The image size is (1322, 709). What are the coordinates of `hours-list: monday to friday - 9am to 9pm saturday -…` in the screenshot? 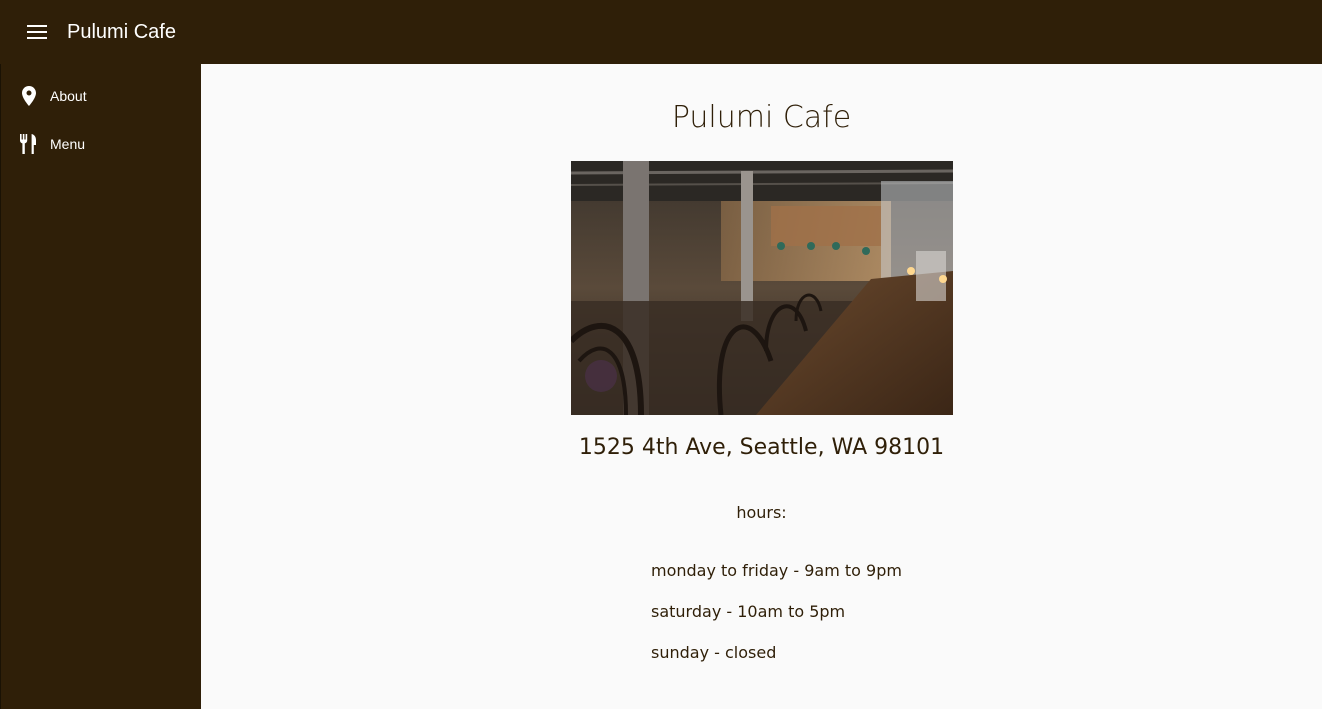 It's located at (776, 622).